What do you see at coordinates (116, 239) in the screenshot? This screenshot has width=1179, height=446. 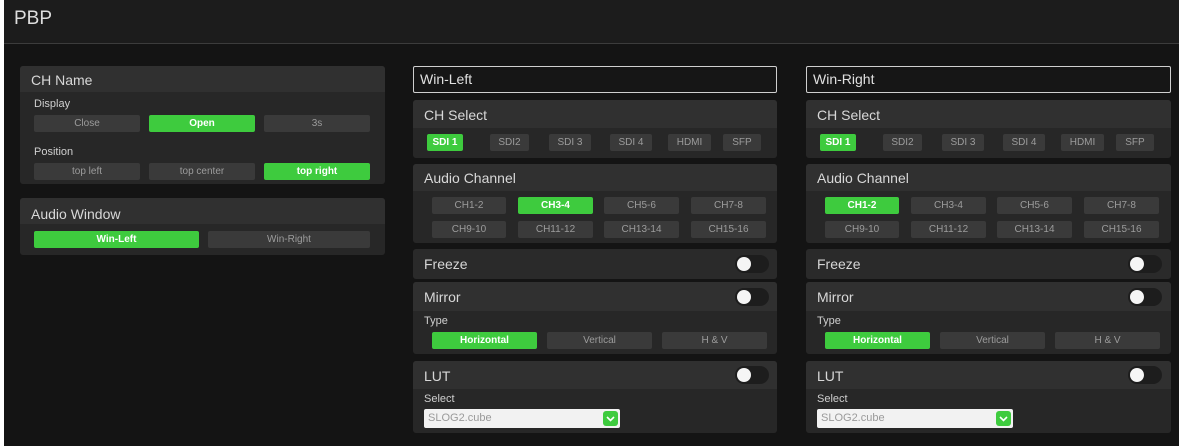 I see `audio-window-left-button: Win-Left` at bounding box center [116, 239].